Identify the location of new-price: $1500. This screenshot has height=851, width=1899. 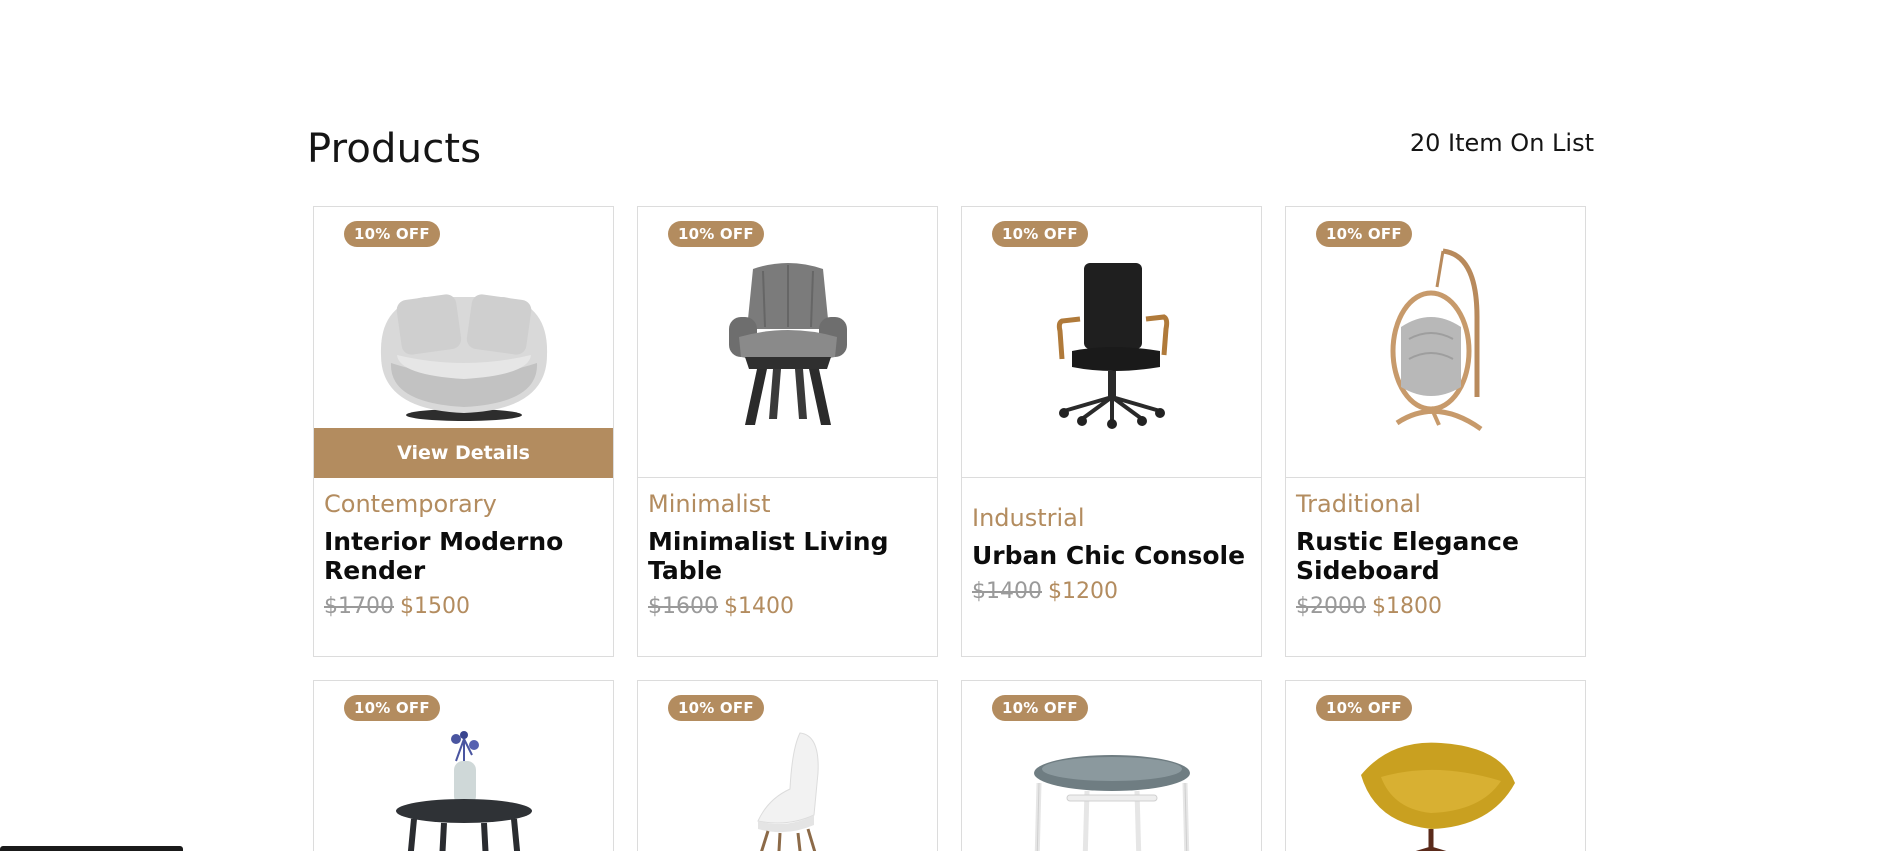
(435, 606).